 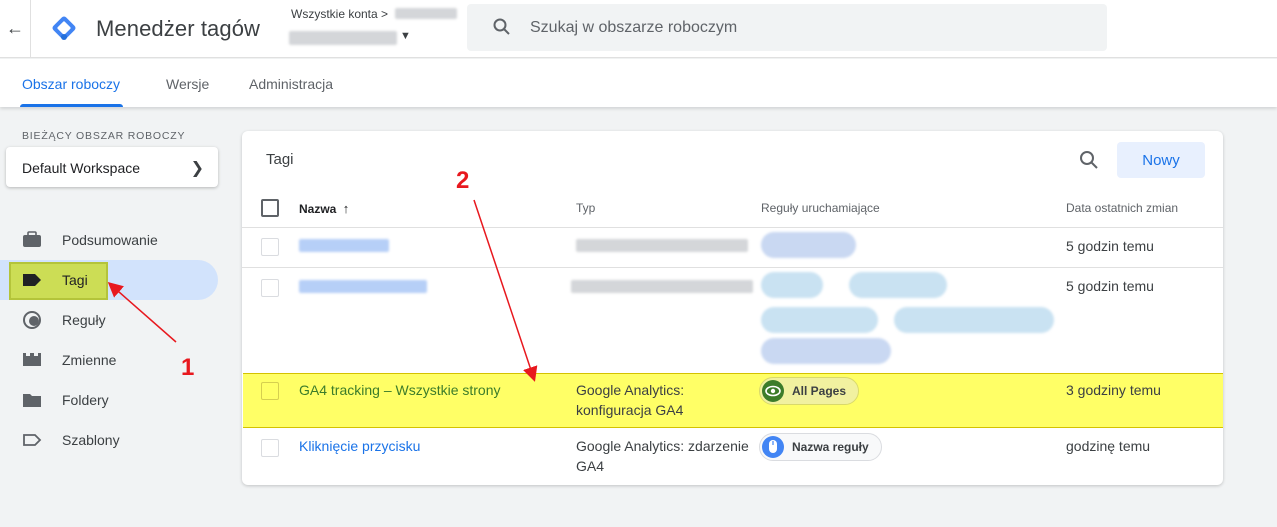 What do you see at coordinates (15, 28) in the screenshot?
I see `arrow-back-icon: ←` at bounding box center [15, 28].